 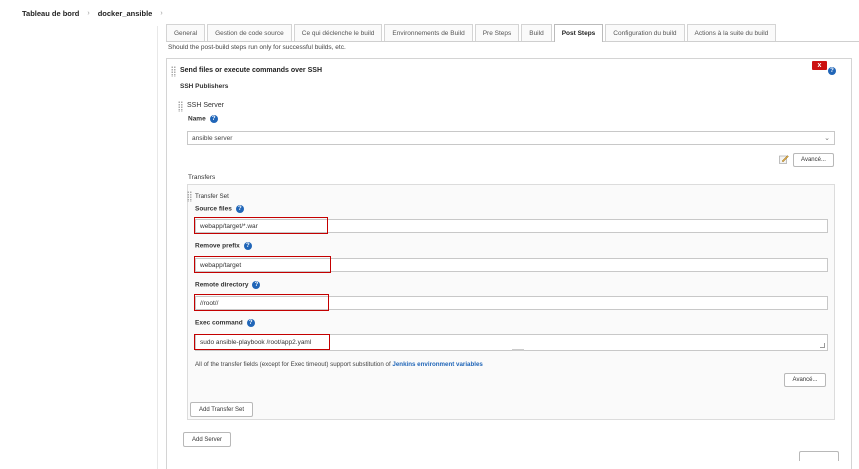 What do you see at coordinates (784, 159) in the screenshot?
I see `edit-icon` at bounding box center [784, 159].